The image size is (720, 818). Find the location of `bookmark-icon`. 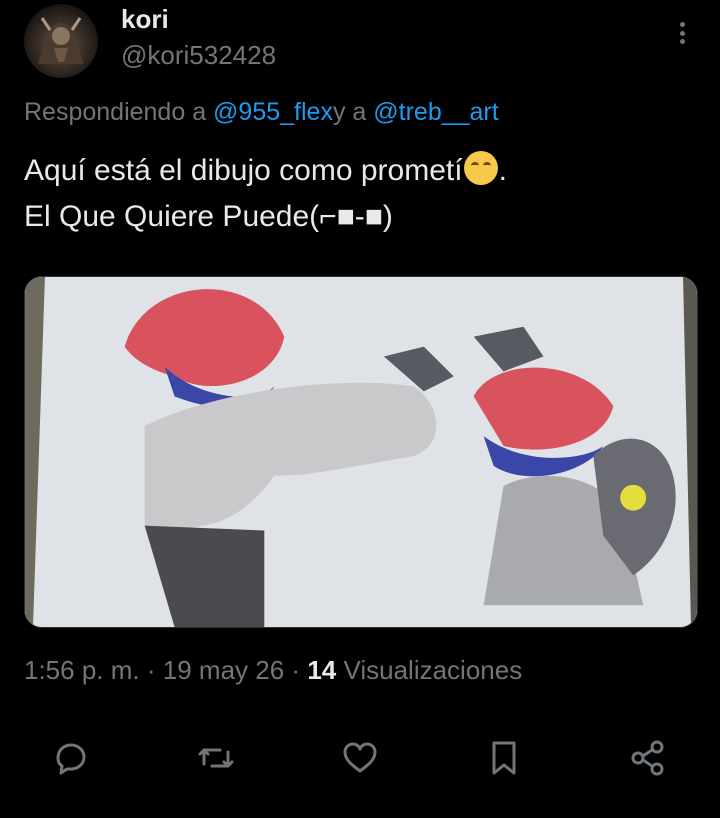

bookmark-icon is located at coordinates (504, 758).